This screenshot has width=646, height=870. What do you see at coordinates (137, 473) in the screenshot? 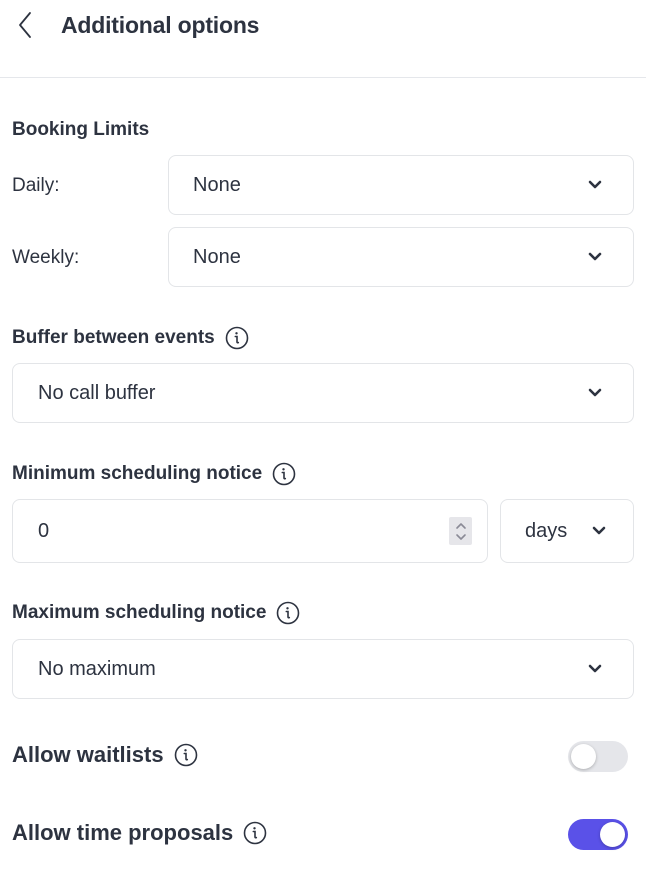
I see `min-notice-label: Minimum scheduling notice` at bounding box center [137, 473].